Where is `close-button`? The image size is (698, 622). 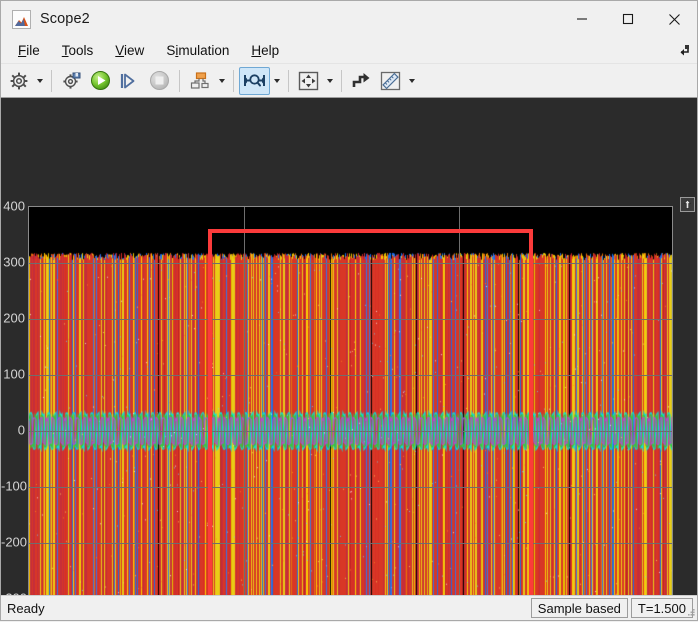 close-button is located at coordinates (674, 19).